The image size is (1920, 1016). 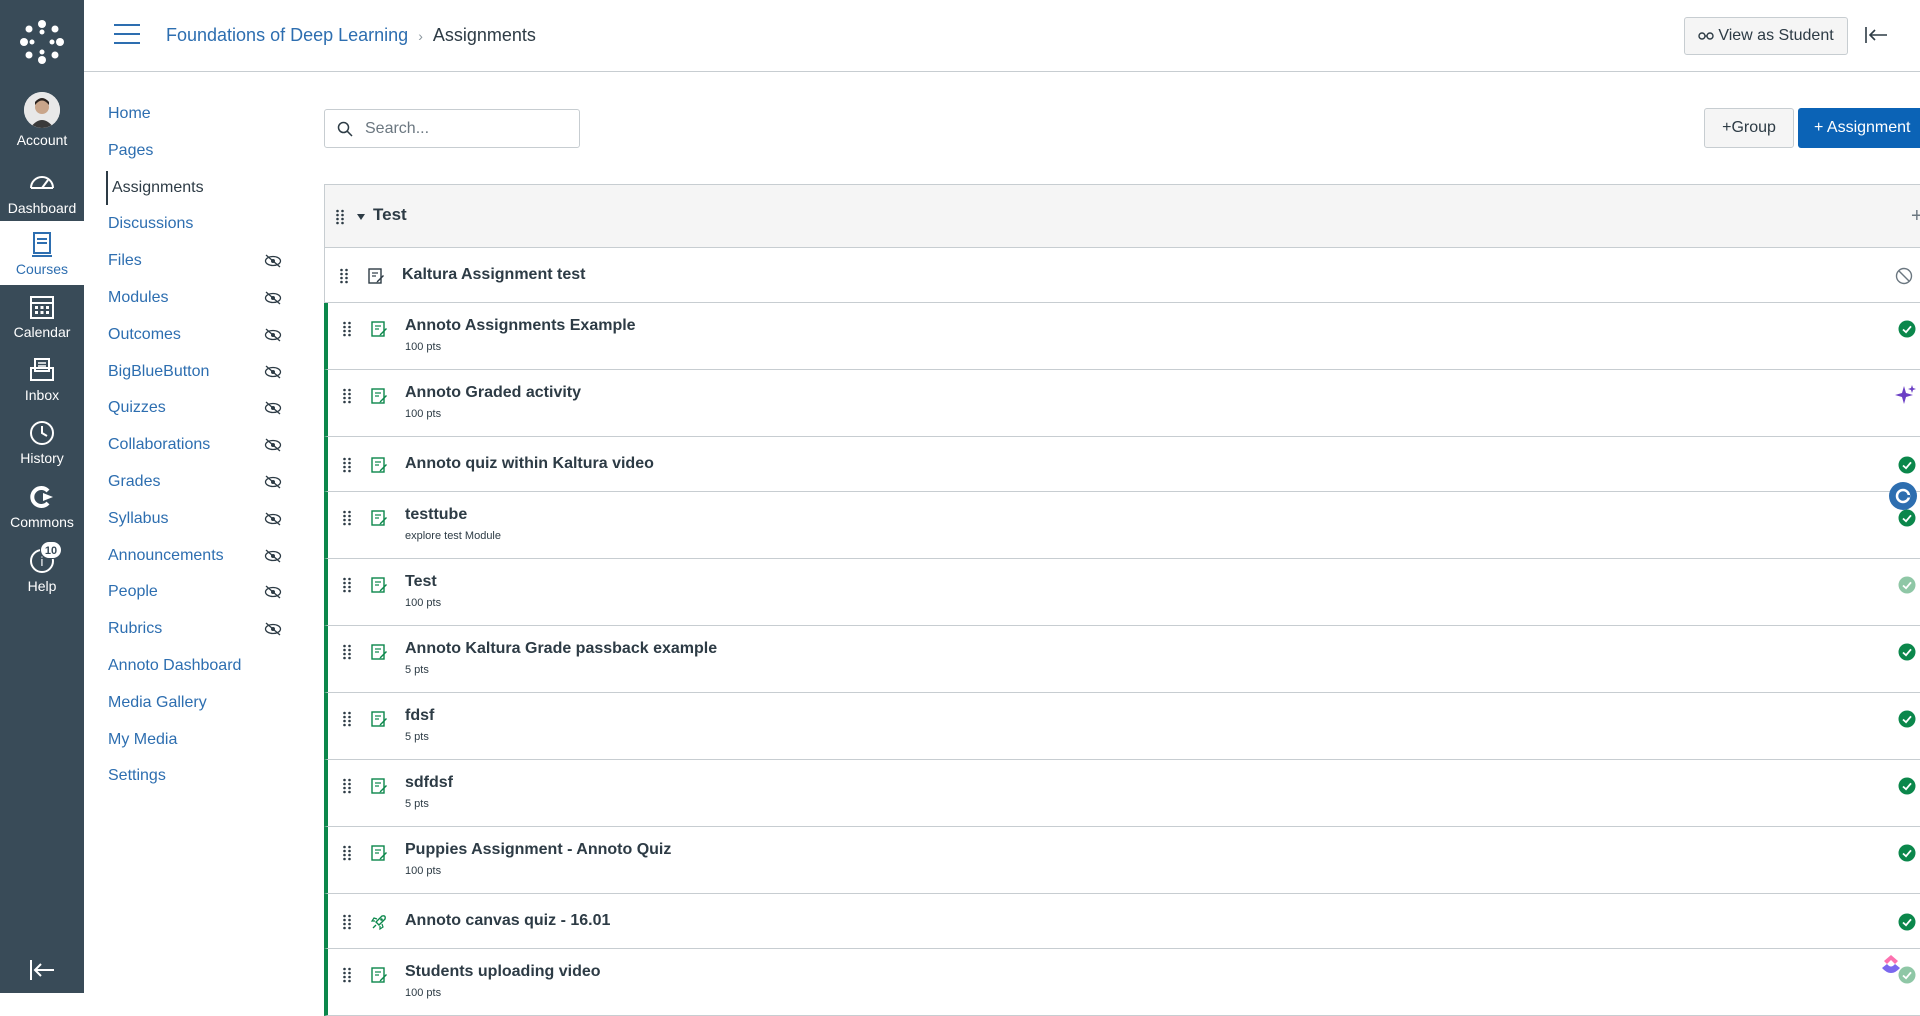 I want to click on calendar-icon, so click(x=42, y=307).